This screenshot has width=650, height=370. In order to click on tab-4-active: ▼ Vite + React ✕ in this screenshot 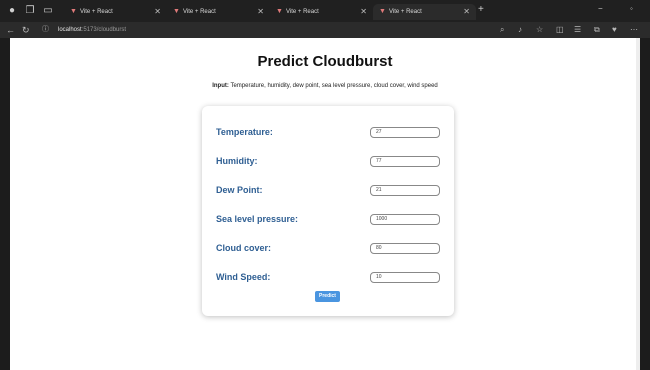, I will do `click(424, 12)`.